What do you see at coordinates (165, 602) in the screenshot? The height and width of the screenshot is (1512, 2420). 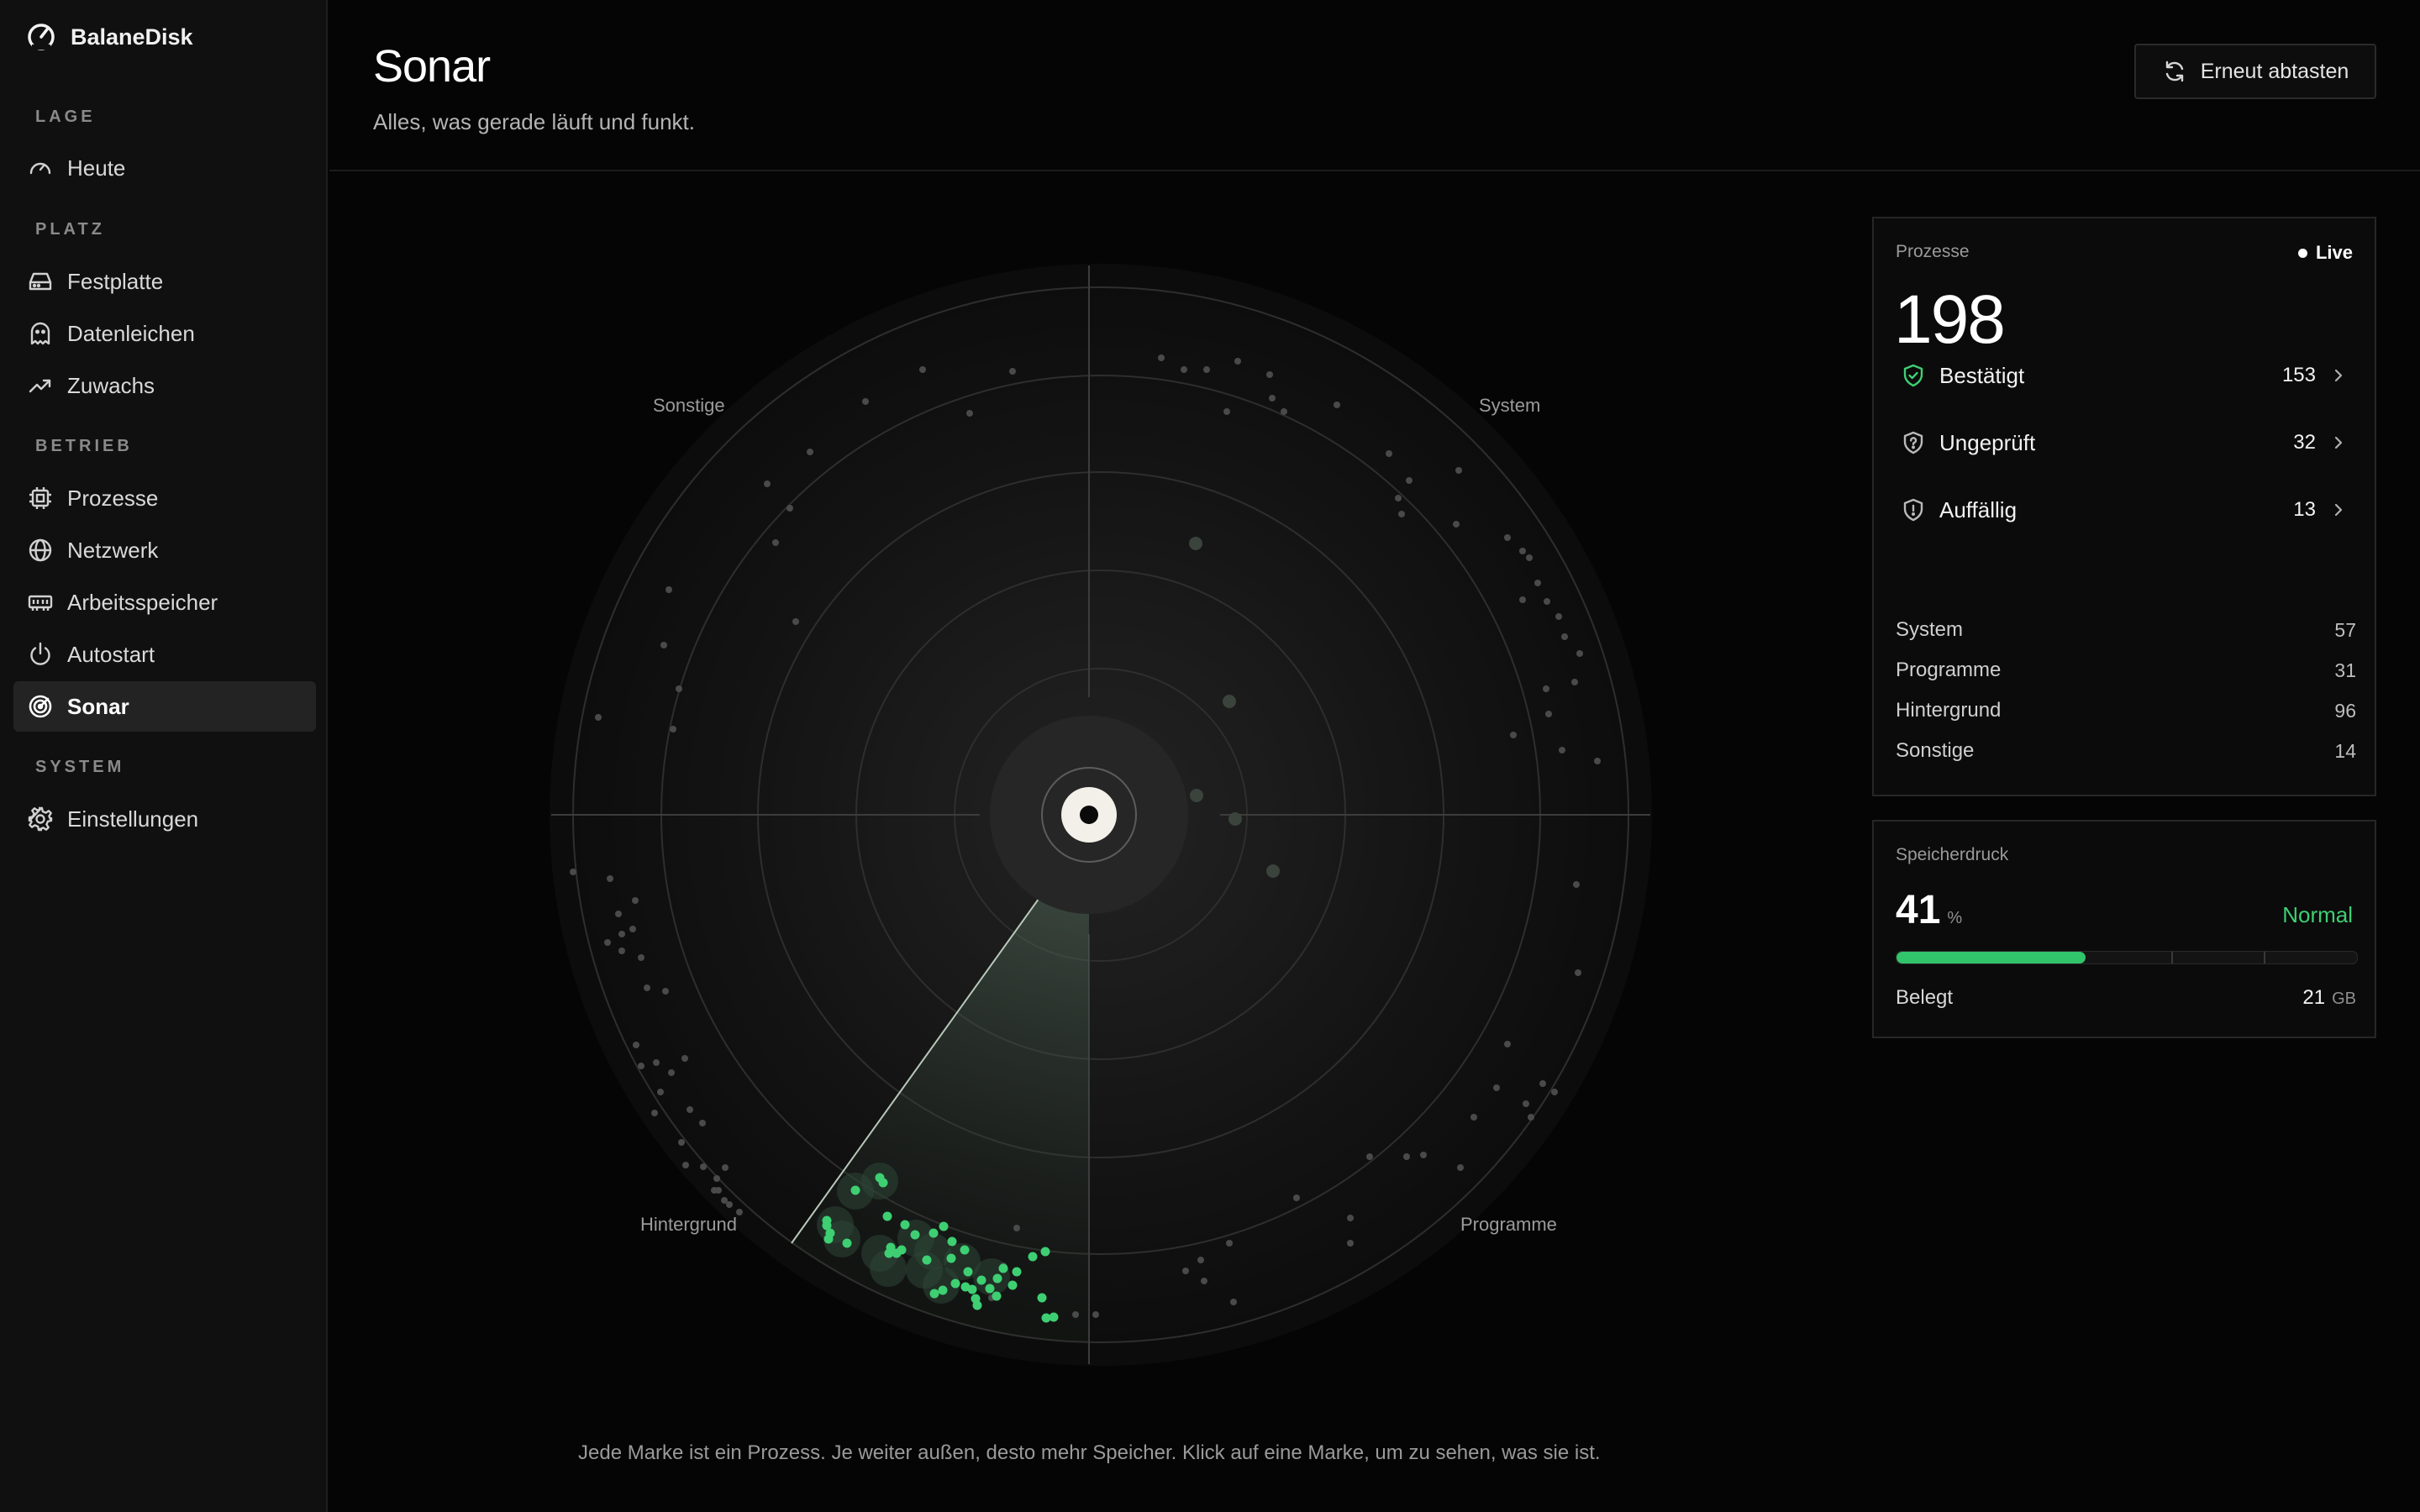 I see `sidebar-item-arbeitsspeicher: Arbeitsspeicher` at bounding box center [165, 602].